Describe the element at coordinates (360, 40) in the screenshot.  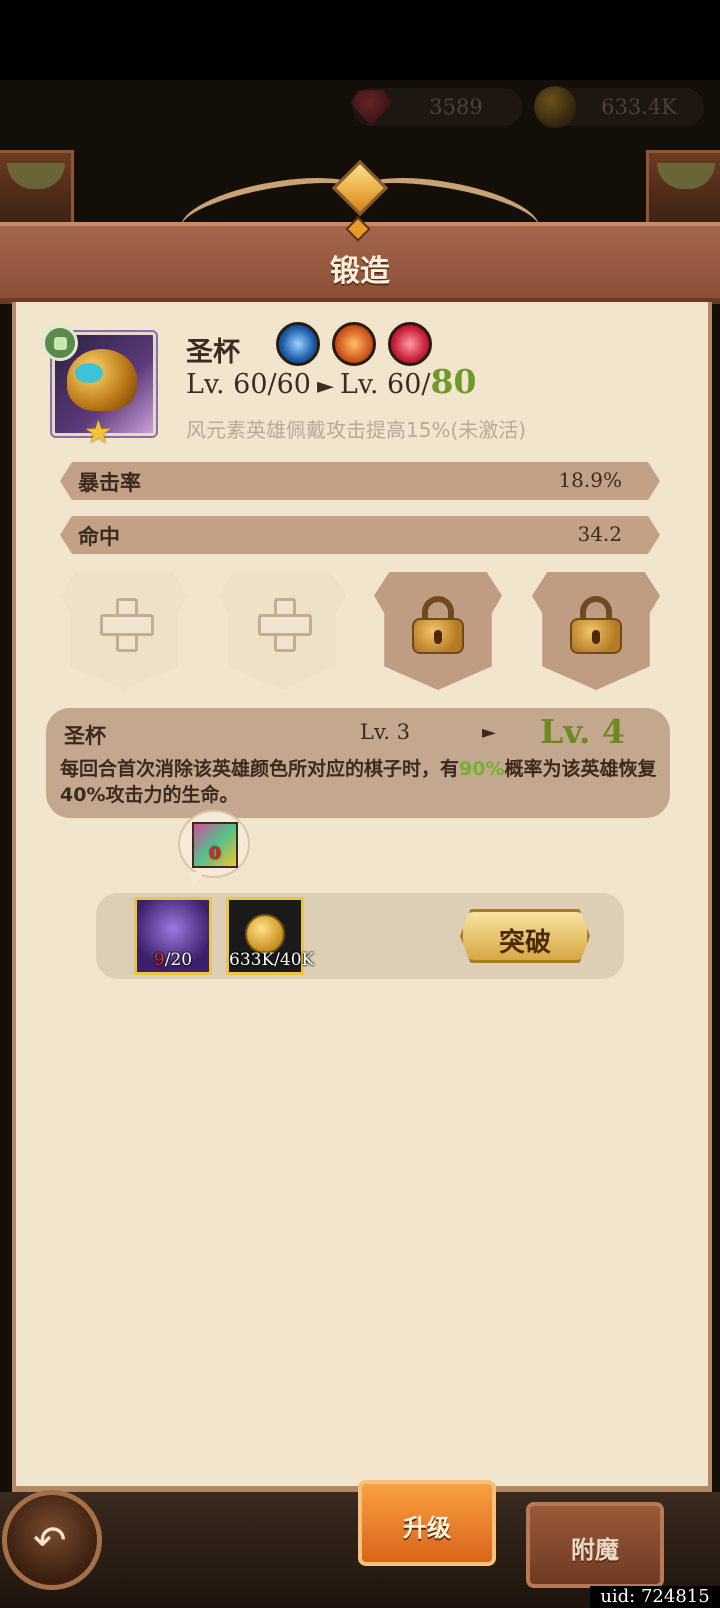
I see `status-bar` at that location.